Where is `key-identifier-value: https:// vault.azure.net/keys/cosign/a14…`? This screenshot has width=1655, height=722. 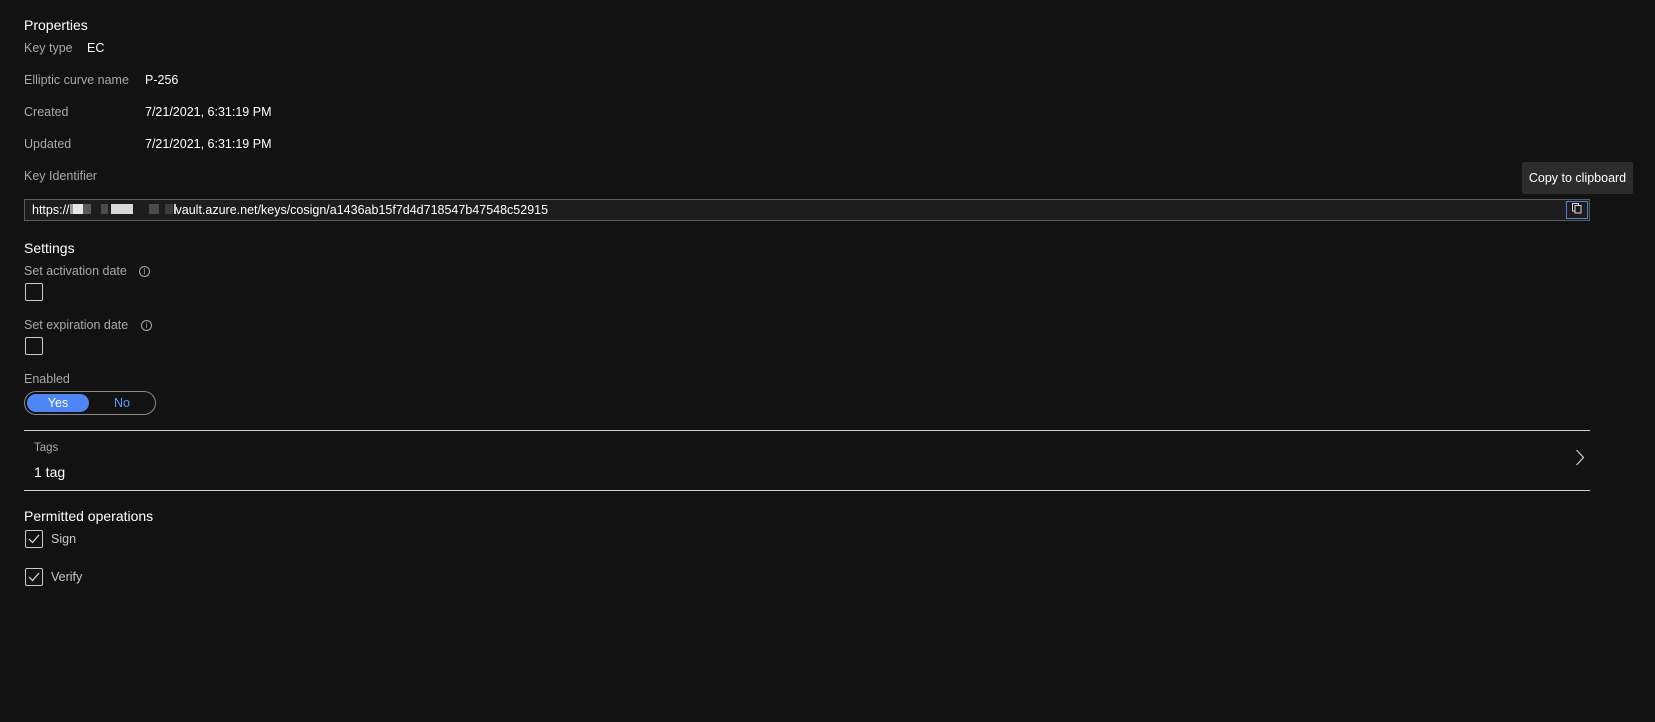 key-identifier-value: https:// vault.azure.net/keys/cosign/a14… is located at coordinates (290, 210).